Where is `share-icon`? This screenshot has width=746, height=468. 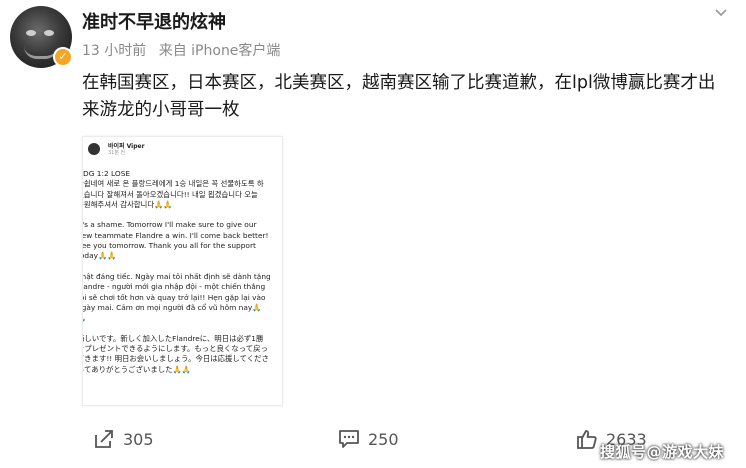 share-icon is located at coordinates (104, 439).